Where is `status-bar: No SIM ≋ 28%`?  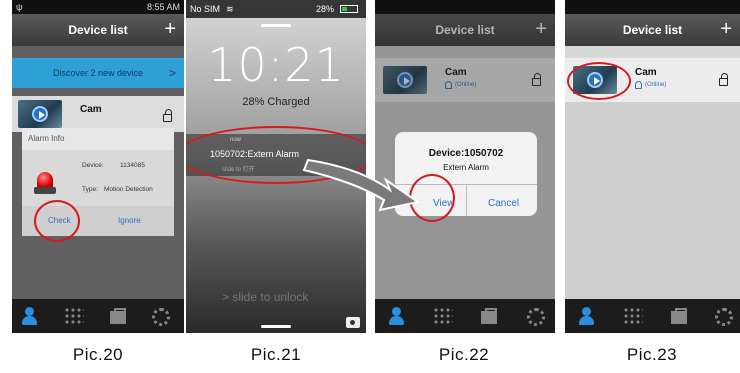 status-bar: No SIM ≋ 28% is located at coordinates (276, 9).